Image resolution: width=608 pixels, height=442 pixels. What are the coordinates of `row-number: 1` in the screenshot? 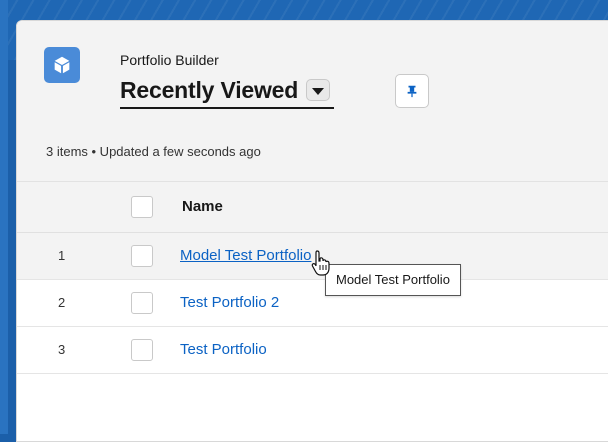 It's located at (62, 255).